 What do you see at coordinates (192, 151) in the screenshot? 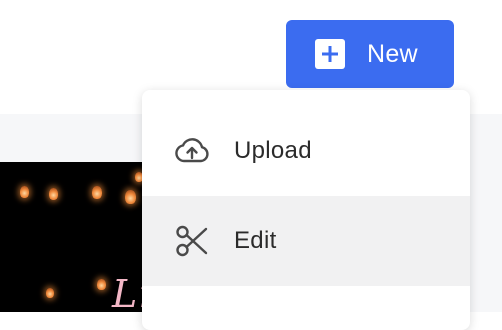
I see `cloud-upload-icon` at bounding box center [192, 151].